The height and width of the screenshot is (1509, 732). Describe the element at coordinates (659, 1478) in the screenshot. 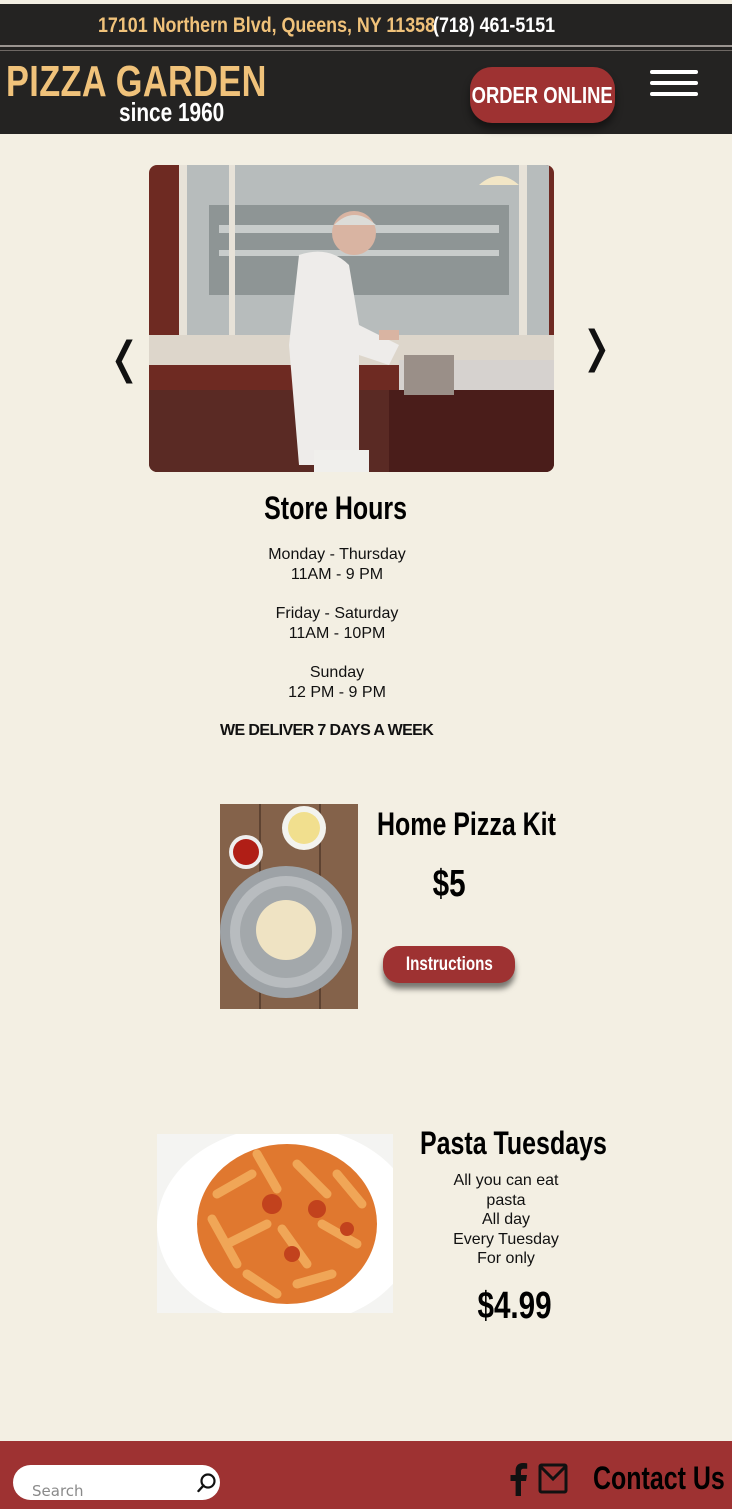

I see `contact-us-label: Contact Us` at that location.